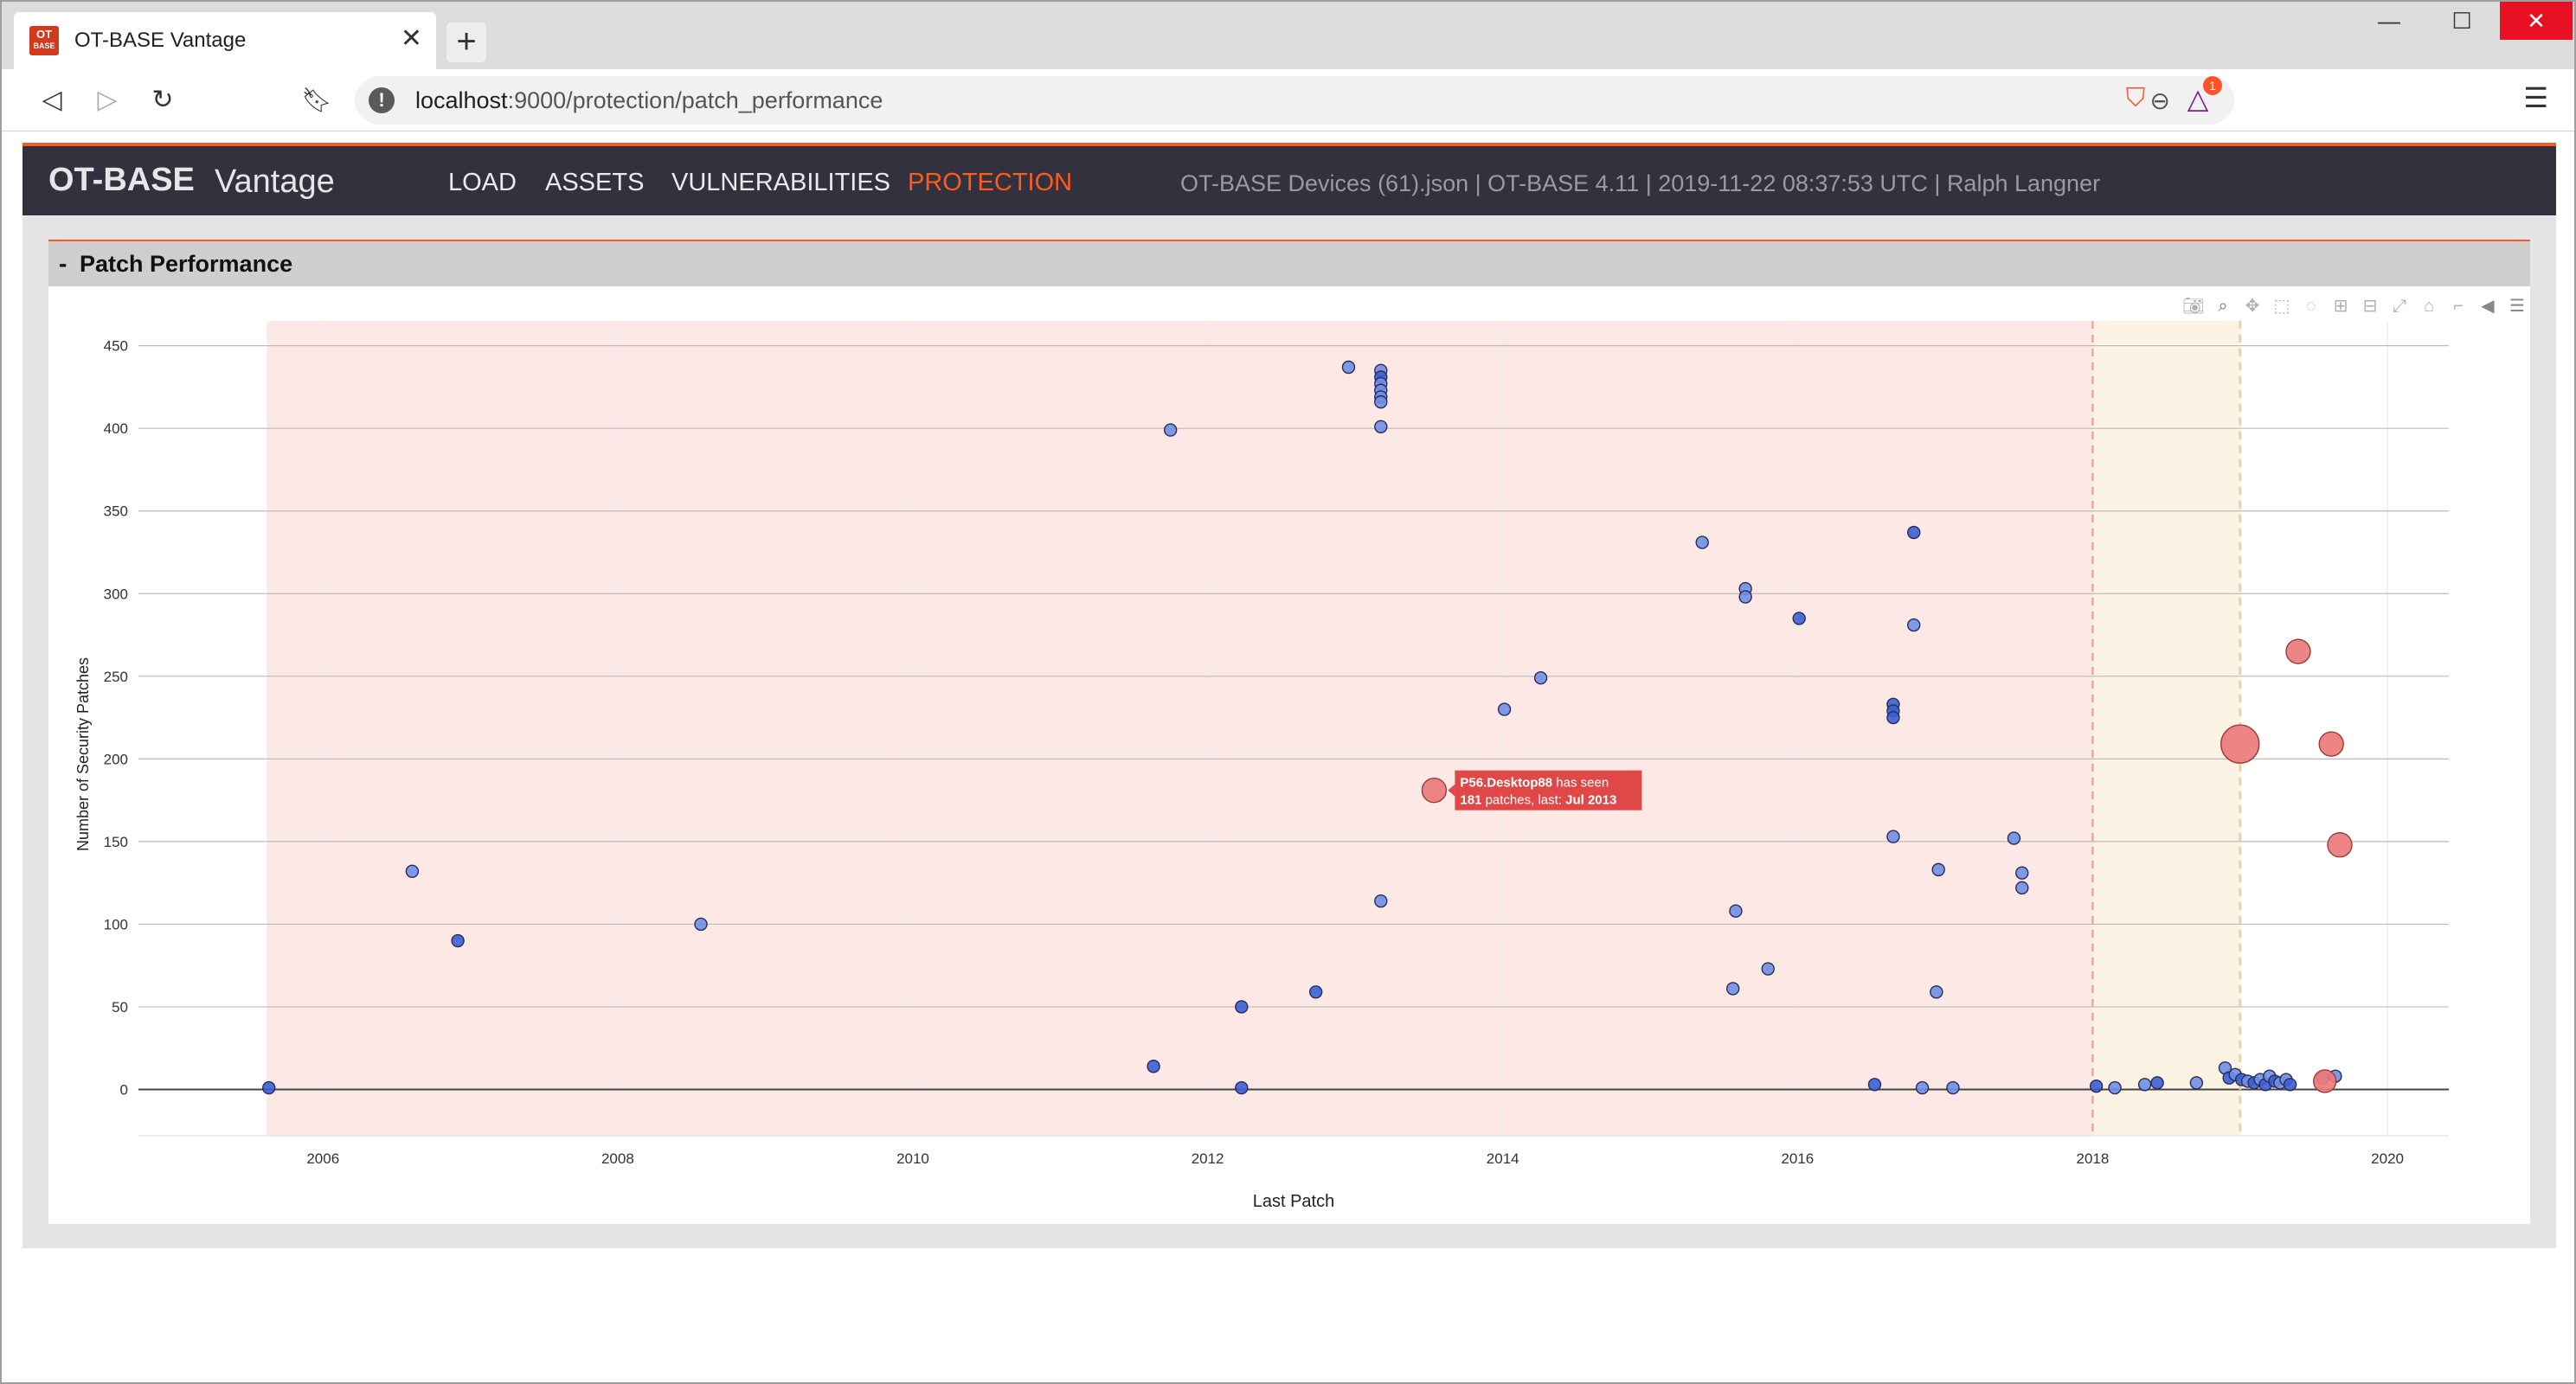 Image resolution: width=2576 pixels, height=1384 pixels. What do you see at coordinates (116, 677) in the screenshot?
I see `y-tick-label-250: 250` at bounding box center [116, 677].